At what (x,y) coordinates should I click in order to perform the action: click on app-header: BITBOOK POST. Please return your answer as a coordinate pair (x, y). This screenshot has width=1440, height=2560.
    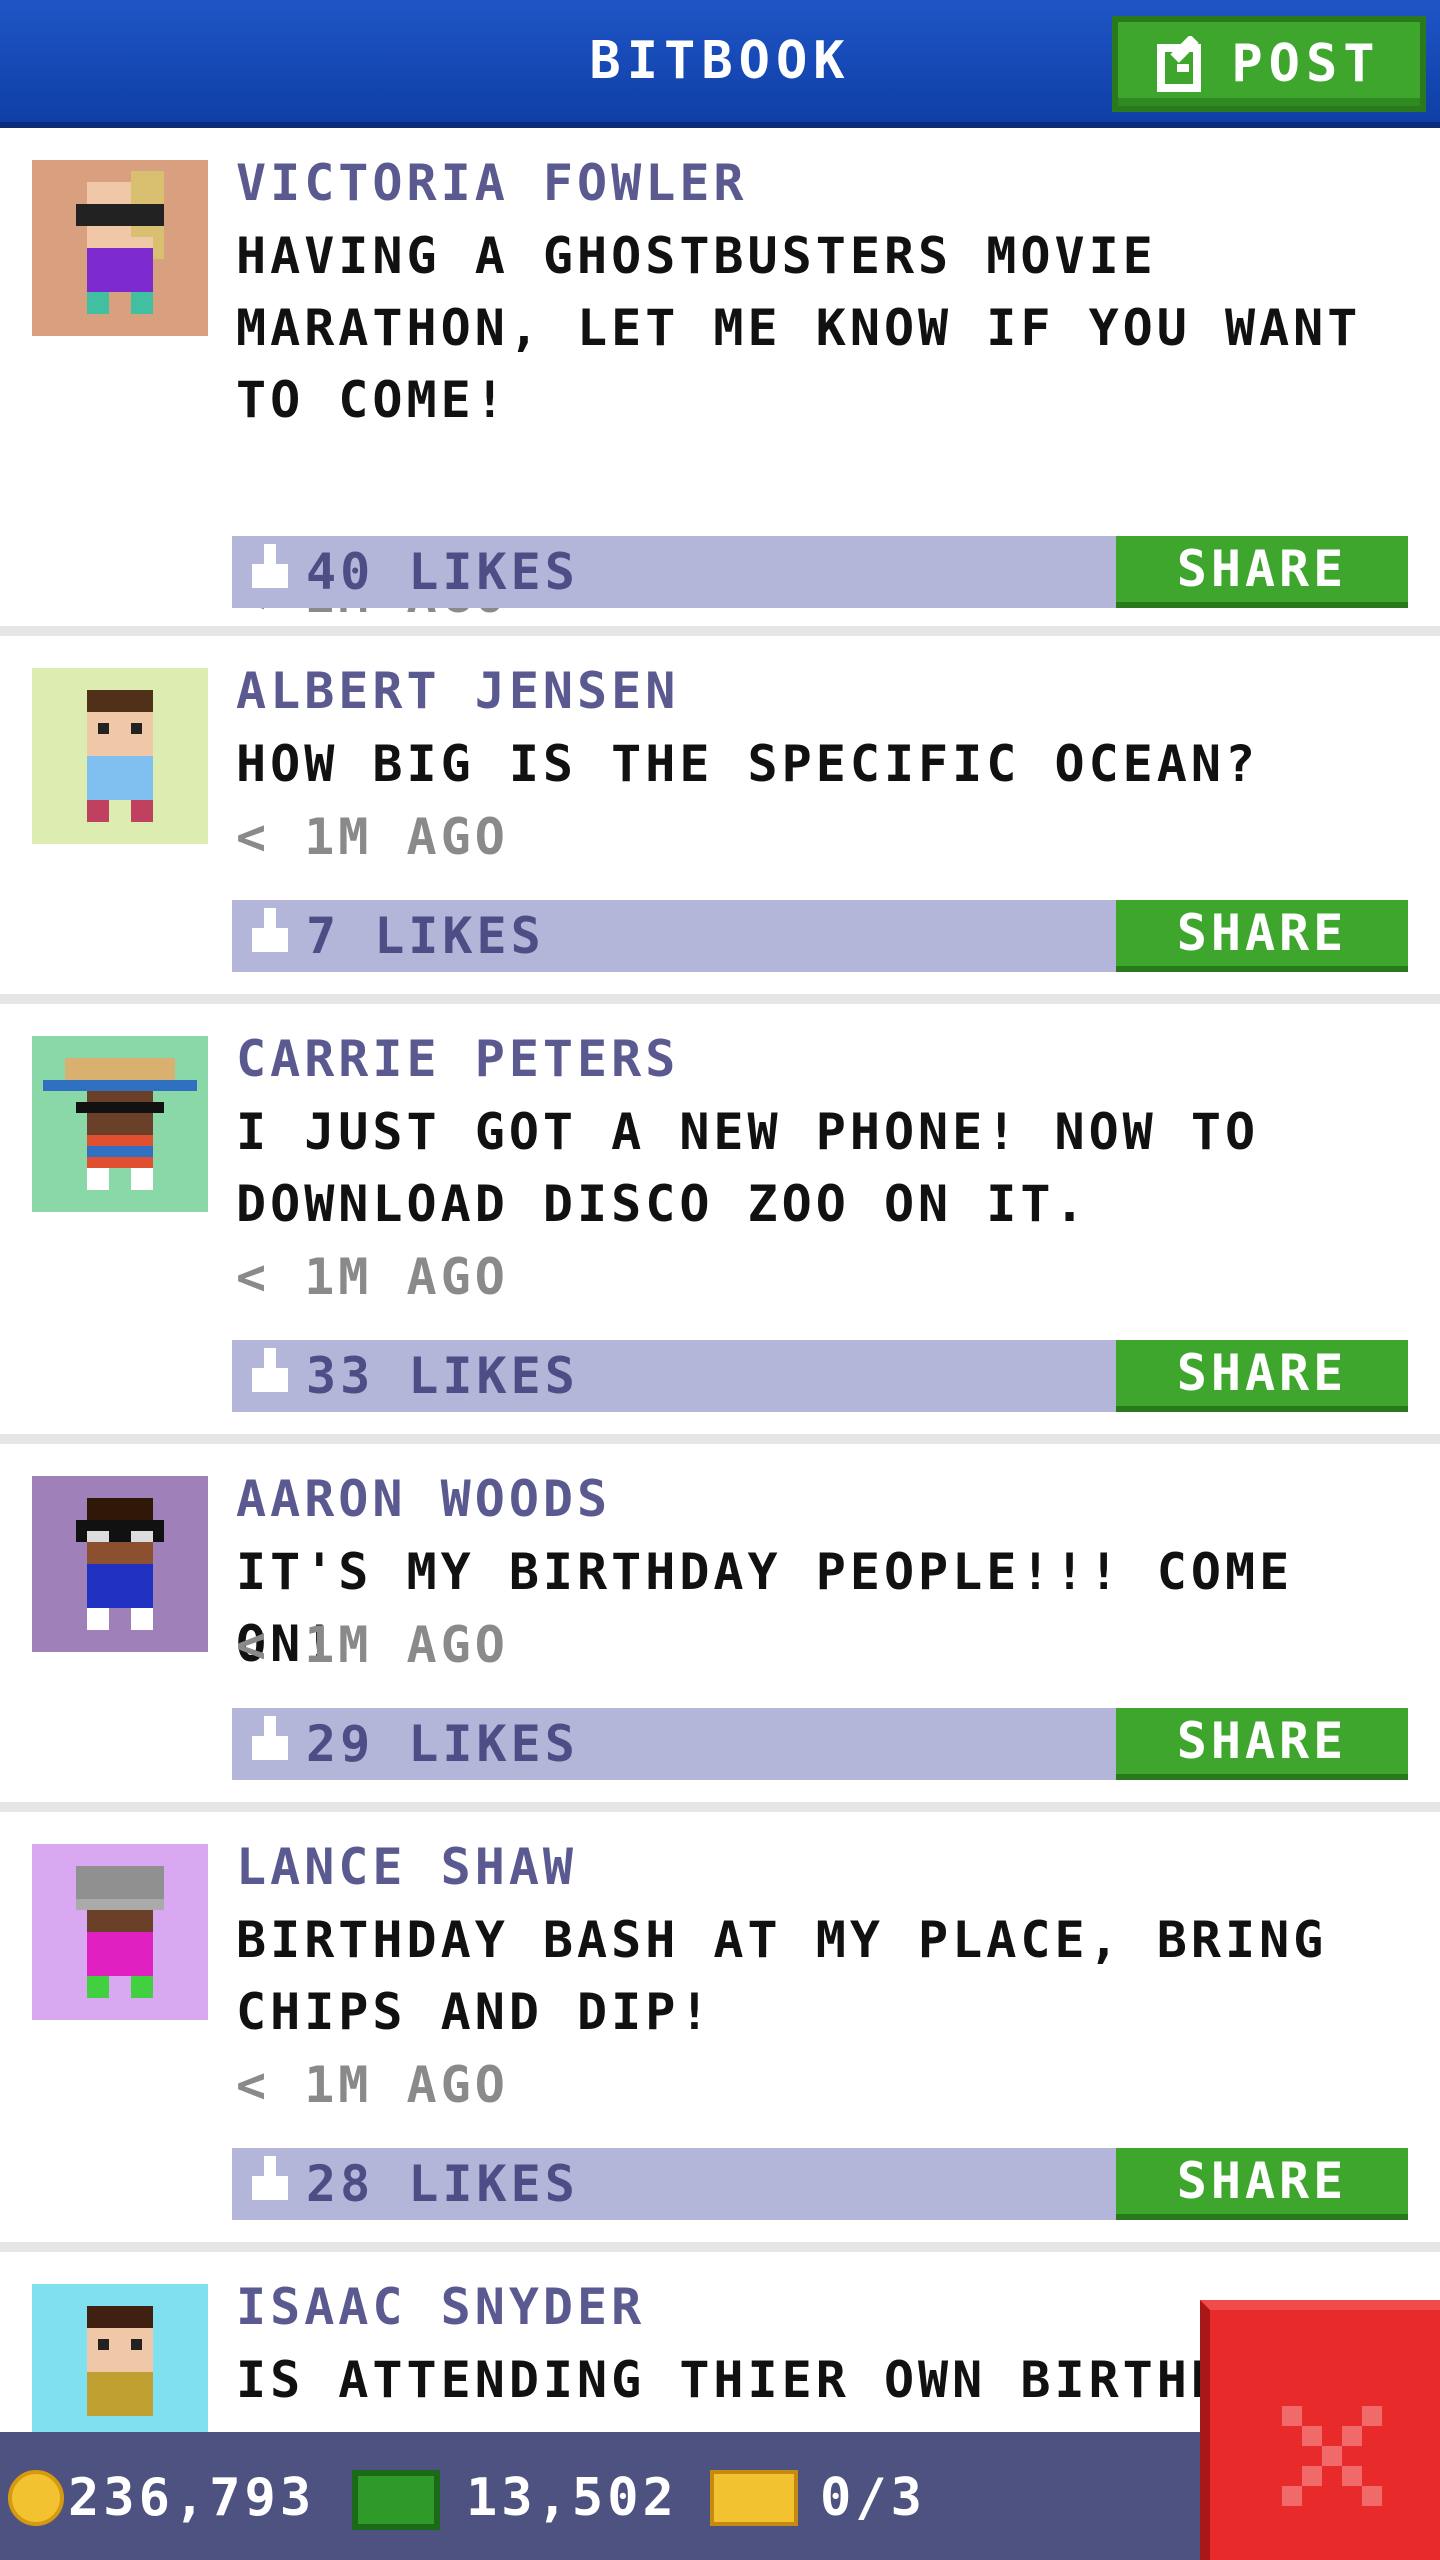
    Looking at the image, I should click on (720, 64).